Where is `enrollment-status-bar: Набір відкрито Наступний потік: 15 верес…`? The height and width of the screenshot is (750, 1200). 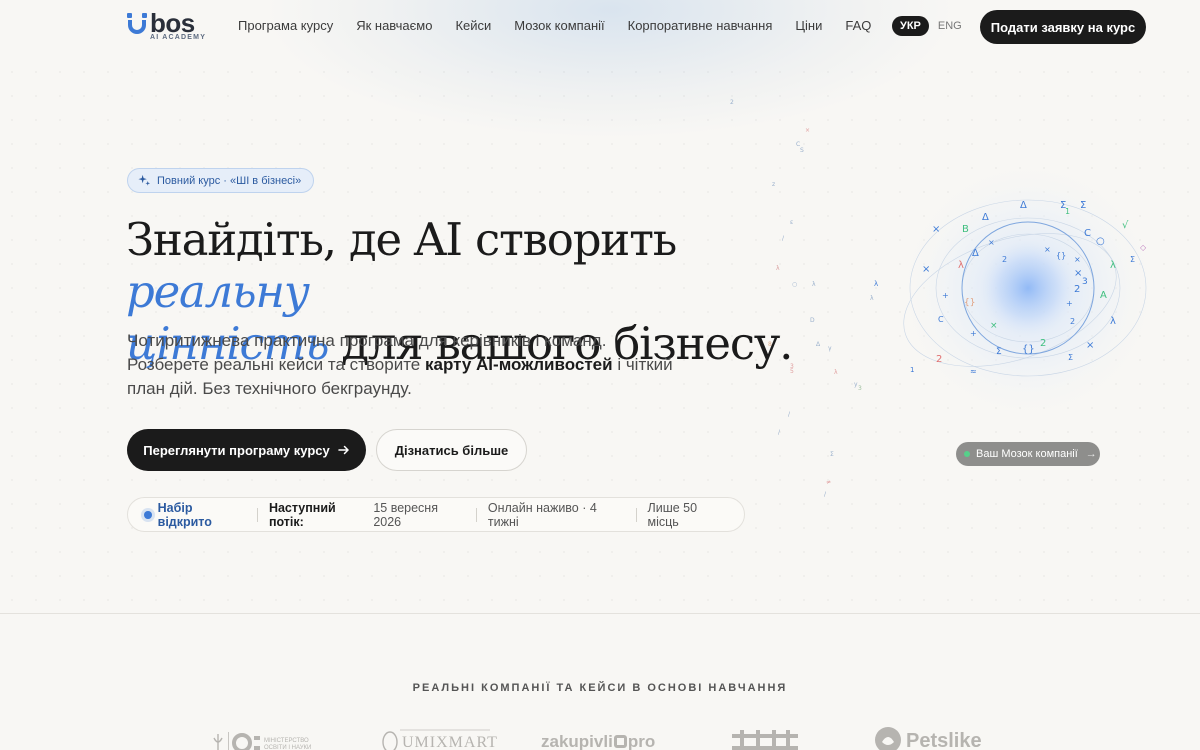
enrollment-status-bar: Набір відкрито Наступний потік: 15 верес… is located at coordinates (436, 514).